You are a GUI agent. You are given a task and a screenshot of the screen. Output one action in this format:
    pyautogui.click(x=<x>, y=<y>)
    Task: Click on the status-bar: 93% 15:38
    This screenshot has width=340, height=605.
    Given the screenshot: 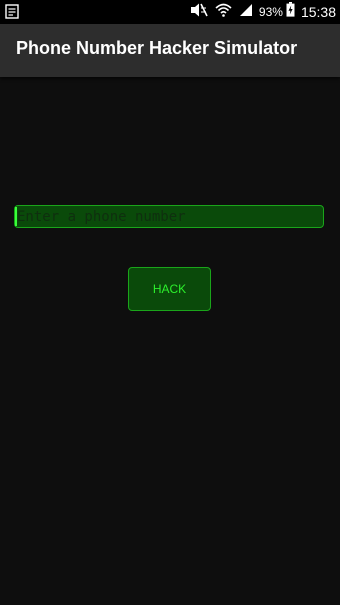 What is the action you would take?
    pyautogui.click(x=170, y=12)
    